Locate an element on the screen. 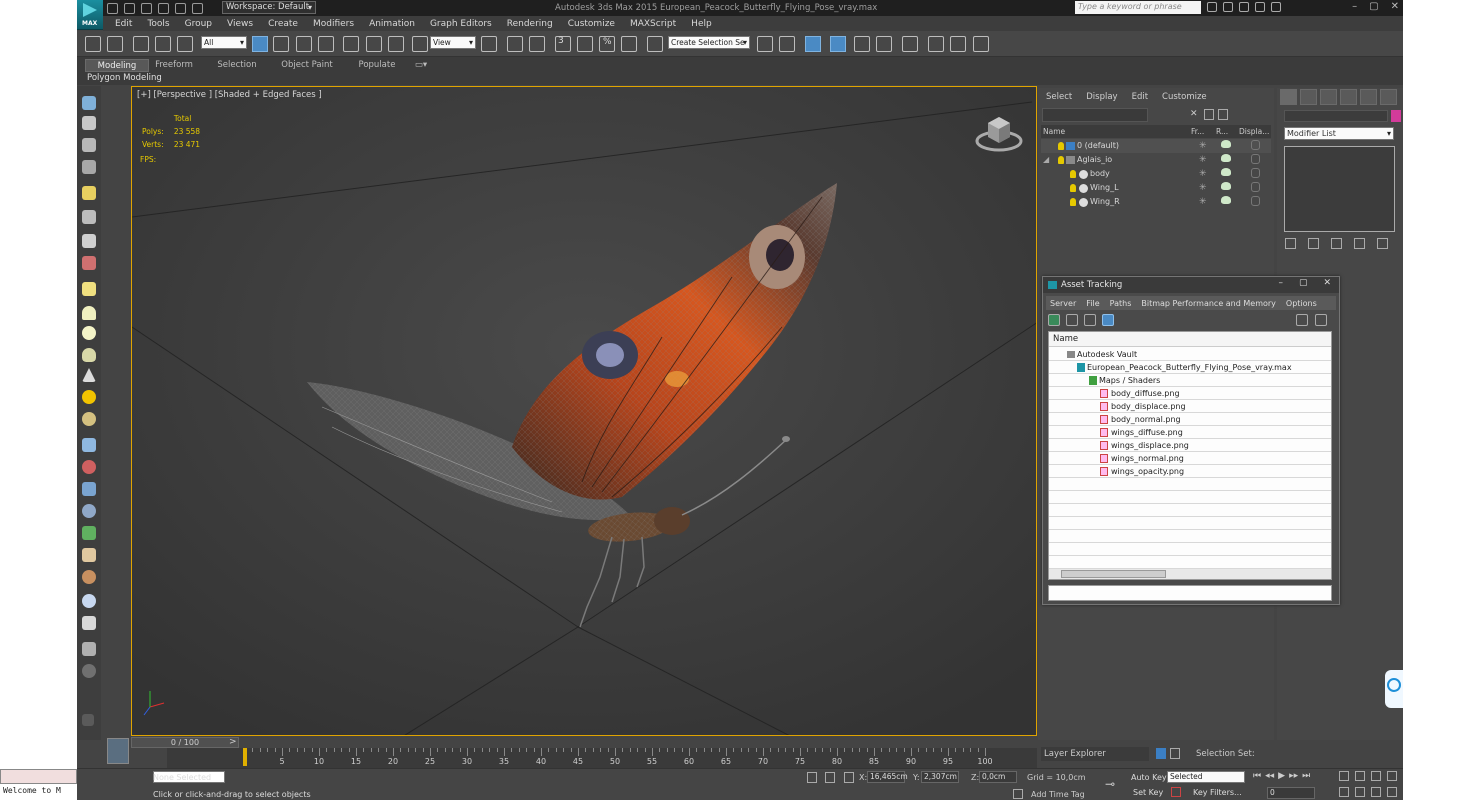 The image size is (1480, 800). menu-rendering: Rendering is located at coordinates (530, 24).